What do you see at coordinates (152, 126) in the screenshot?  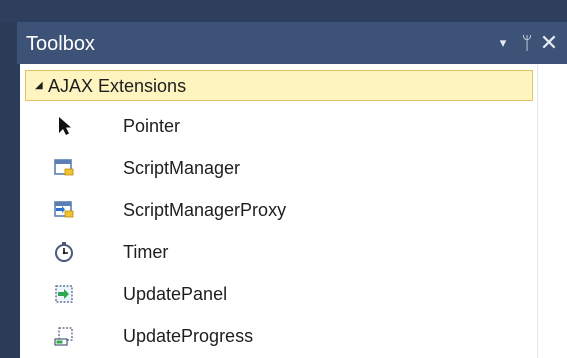 I see `tool-label: Pointer` at bounding box center [152, 126].